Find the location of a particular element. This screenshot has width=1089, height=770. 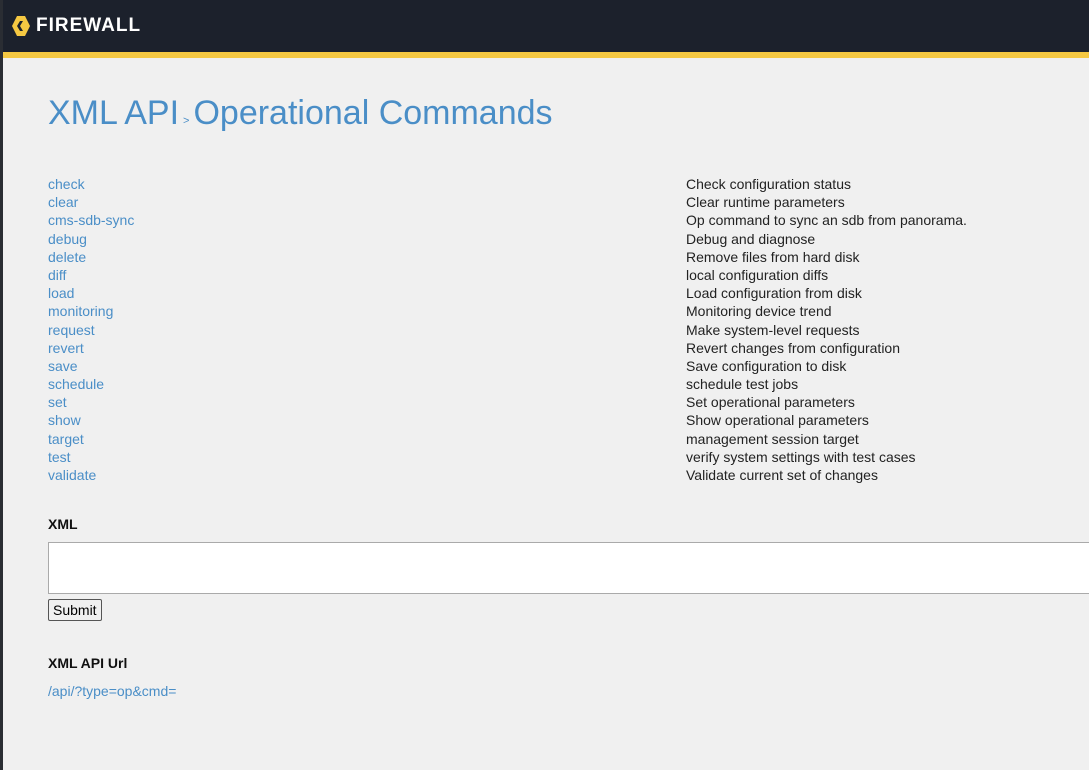

command-description: Make system-level requests is located at coordinates (773, 329).